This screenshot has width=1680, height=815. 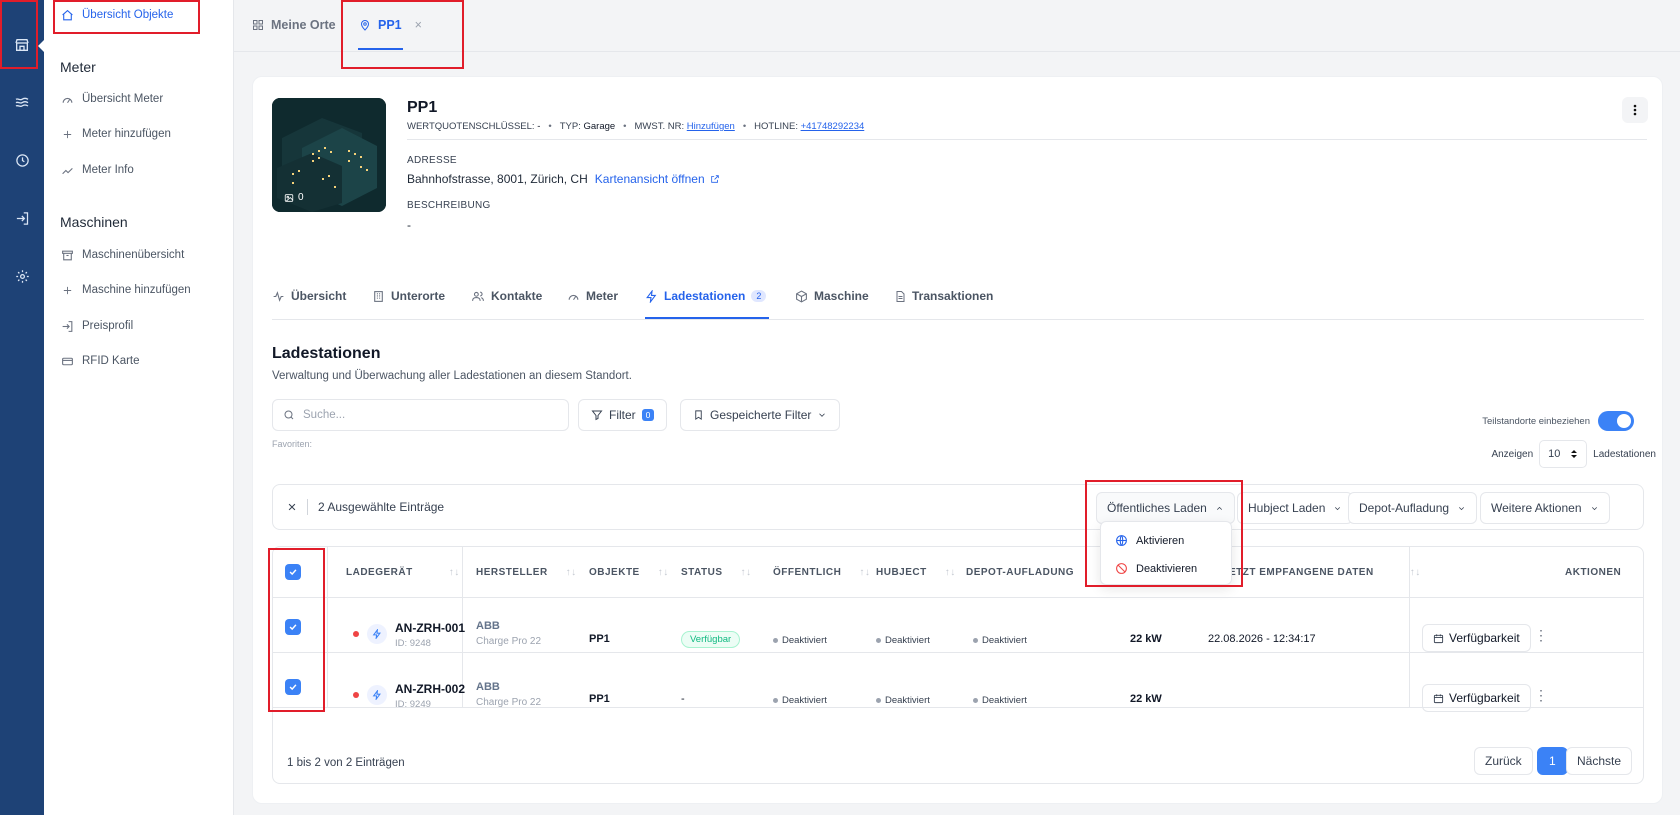 I want to click on tab-unterorte: Unterorte, so click(x=408, y=296).